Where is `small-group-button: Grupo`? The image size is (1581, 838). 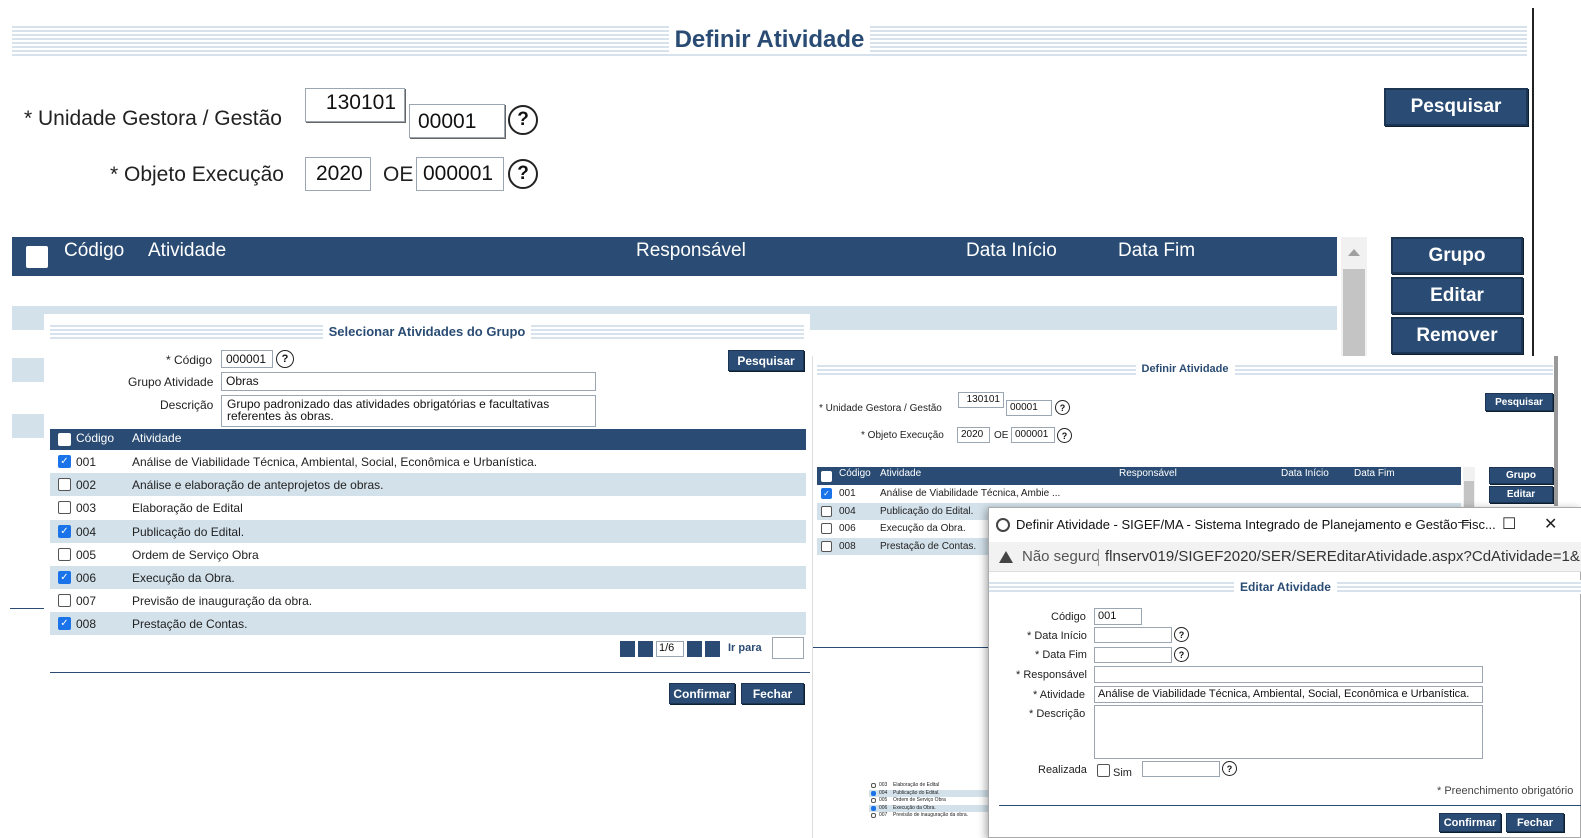 small-group-button: Grupo is located at coordinates (1521, 475).